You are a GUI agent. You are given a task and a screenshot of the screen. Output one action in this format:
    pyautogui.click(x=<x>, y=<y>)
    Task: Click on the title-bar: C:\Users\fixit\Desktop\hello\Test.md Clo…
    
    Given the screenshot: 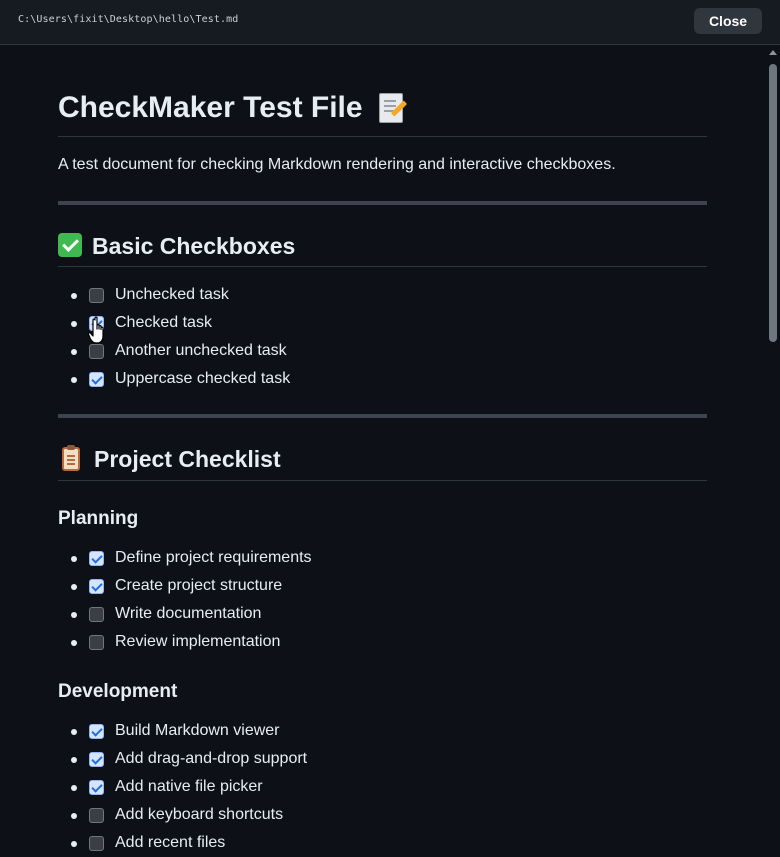 What is the action you would take?
    pyautogui.click(x=390, y=22)
    